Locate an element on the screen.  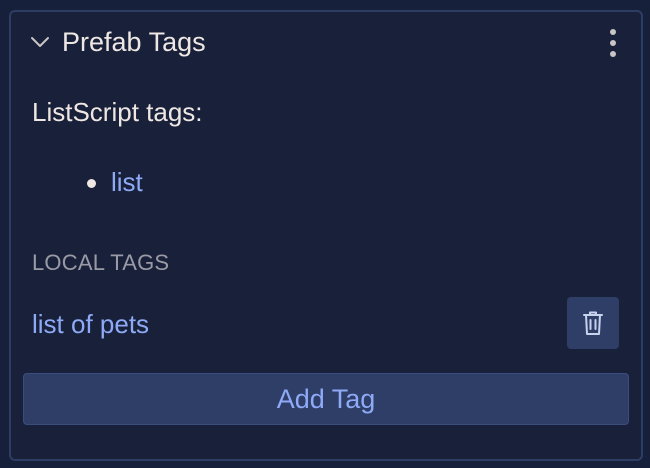
more-vertical-icon is located at coordinates (613, 43).